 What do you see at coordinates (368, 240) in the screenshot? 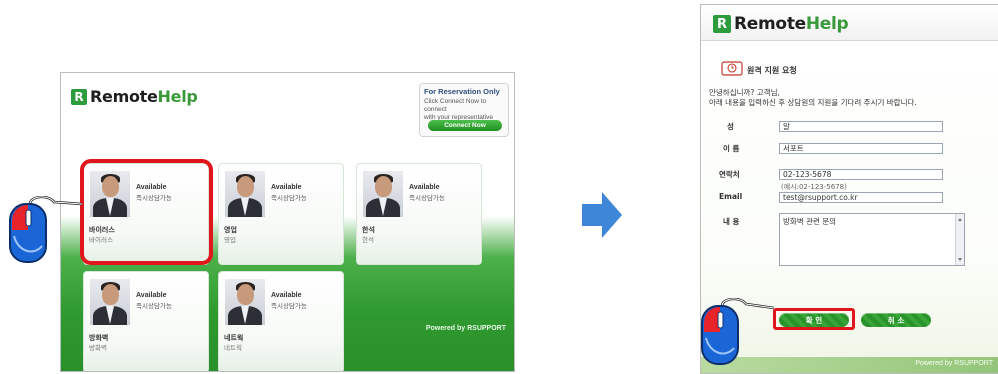
I see `agent-sub: 한석` at bounding box center [368, 240].